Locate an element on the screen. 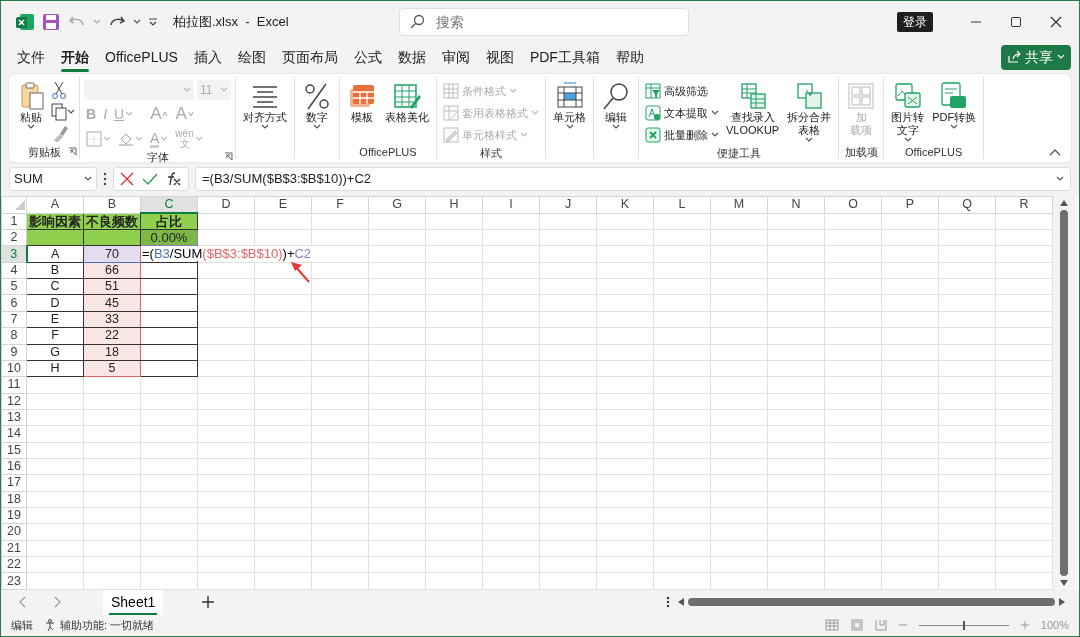 This screenshot has width=1080, height=637. menu-tab: 公式 is located at coordinates (367, 57).